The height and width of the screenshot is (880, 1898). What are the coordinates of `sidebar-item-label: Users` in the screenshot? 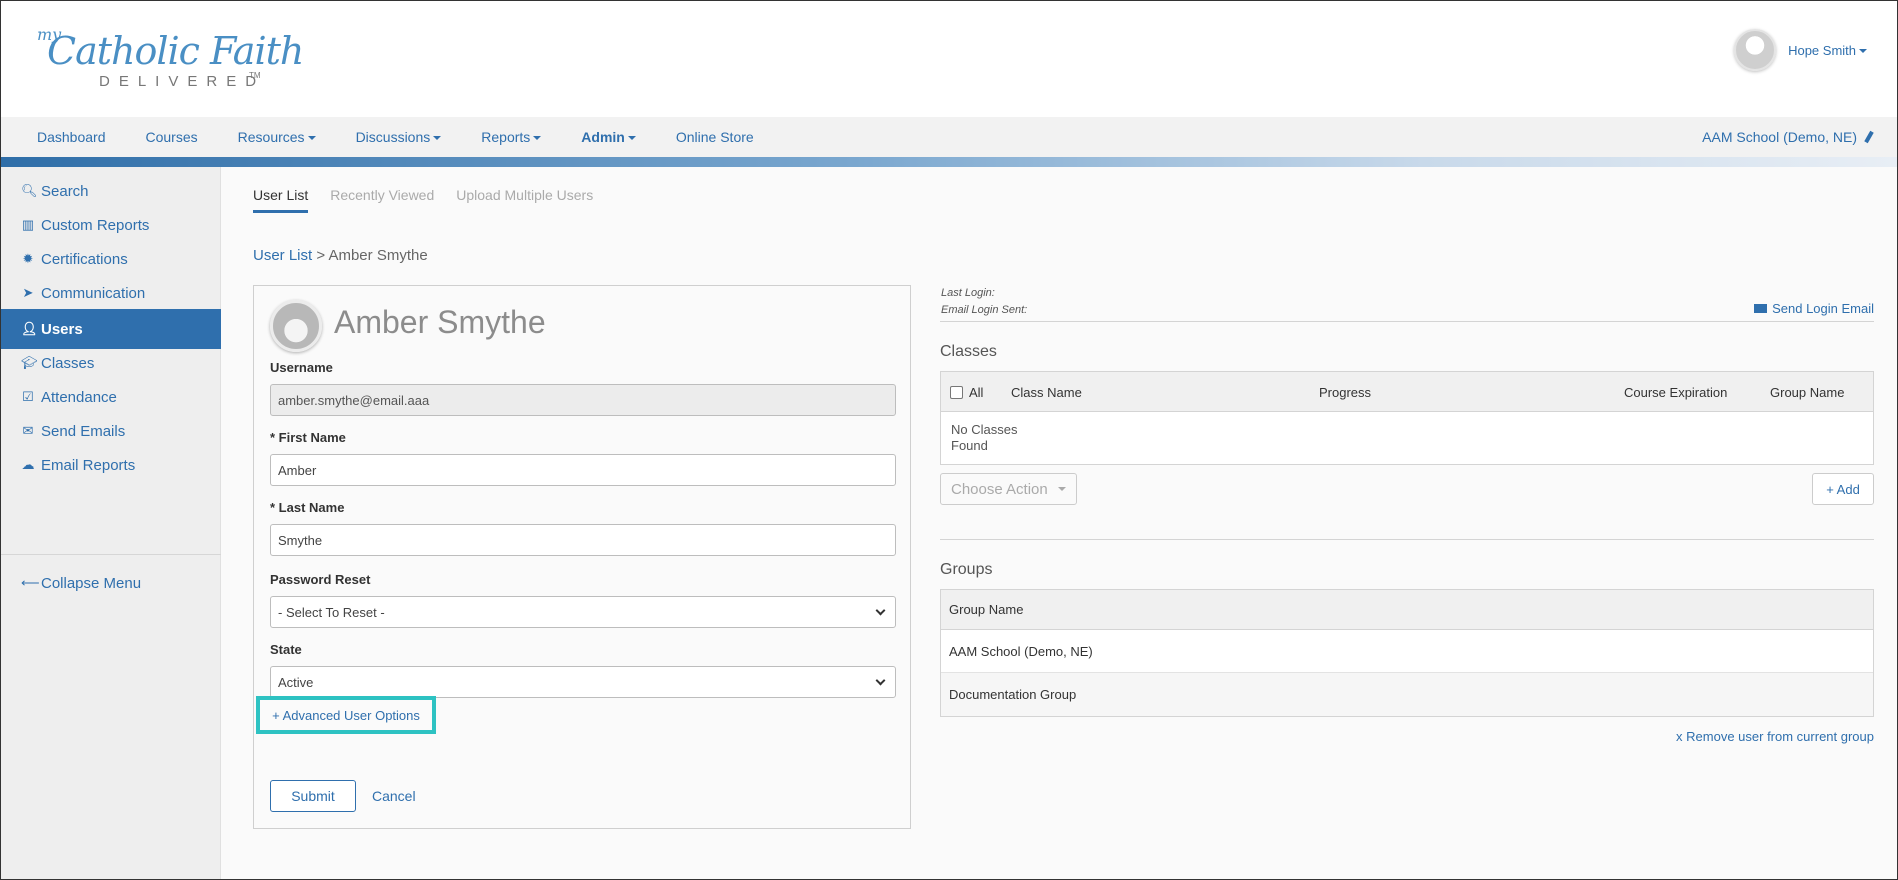 It's located at (62, 329).